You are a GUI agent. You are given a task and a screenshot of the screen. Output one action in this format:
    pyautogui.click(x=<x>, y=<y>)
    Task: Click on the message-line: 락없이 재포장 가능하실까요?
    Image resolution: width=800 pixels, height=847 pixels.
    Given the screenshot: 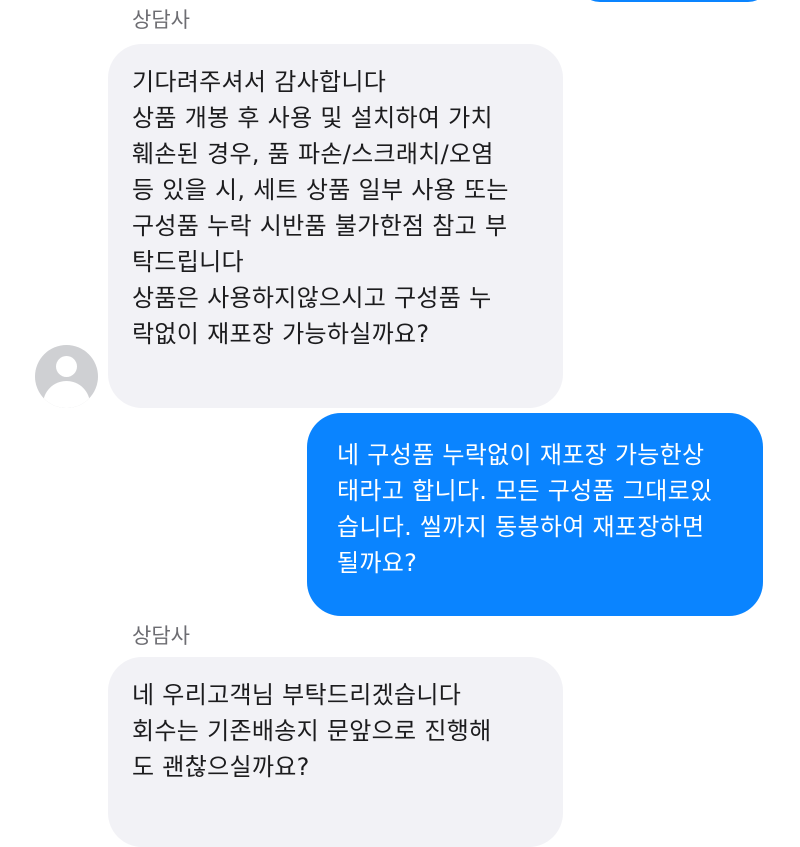 What is the action you would take?
    pyautogui.click(x=281, y=334)
    